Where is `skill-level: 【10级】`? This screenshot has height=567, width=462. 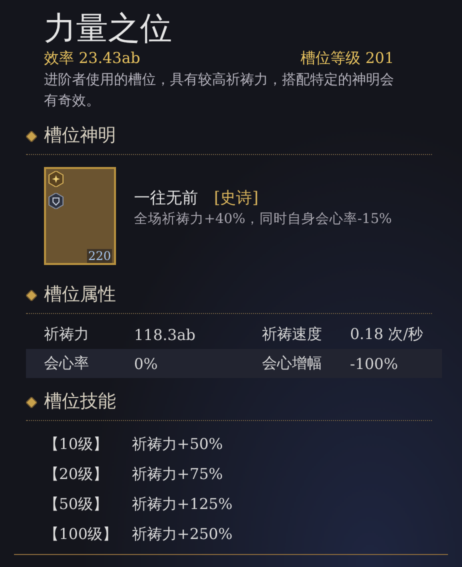
skill-level: 【10级】 is located at coordinates (77, 444).